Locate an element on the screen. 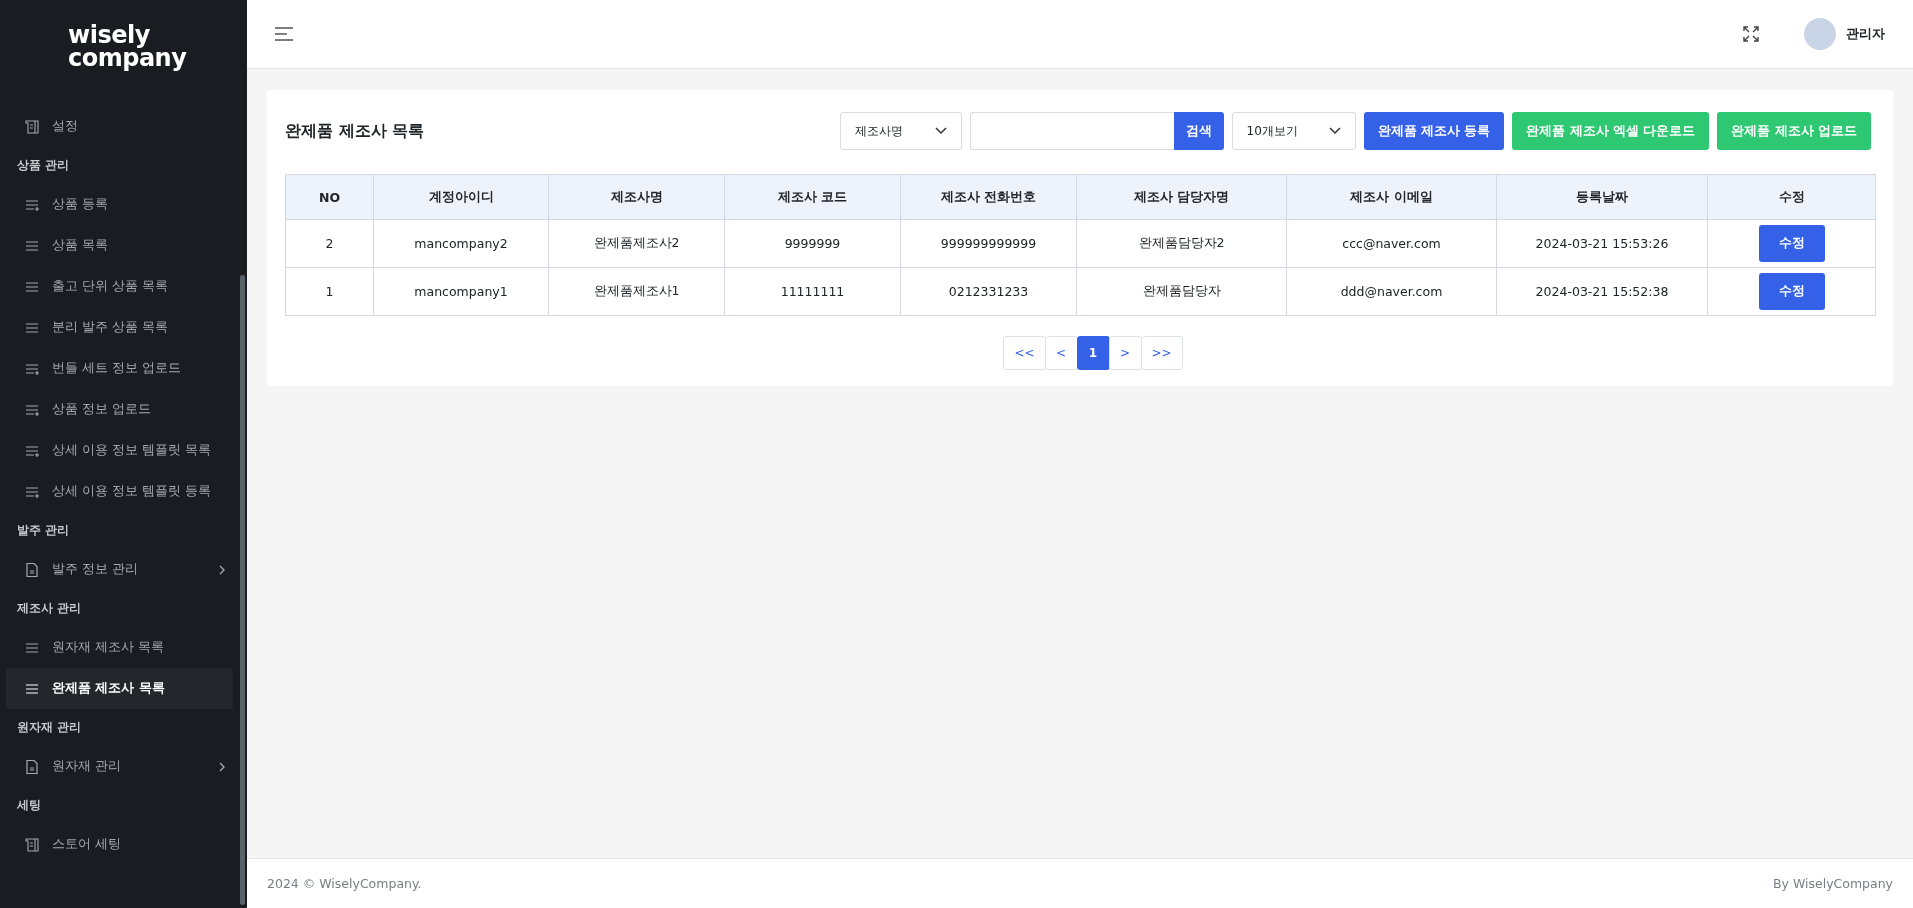 The image size is (1913, 908). logo: wisely company is located at coordinates (127, 47).